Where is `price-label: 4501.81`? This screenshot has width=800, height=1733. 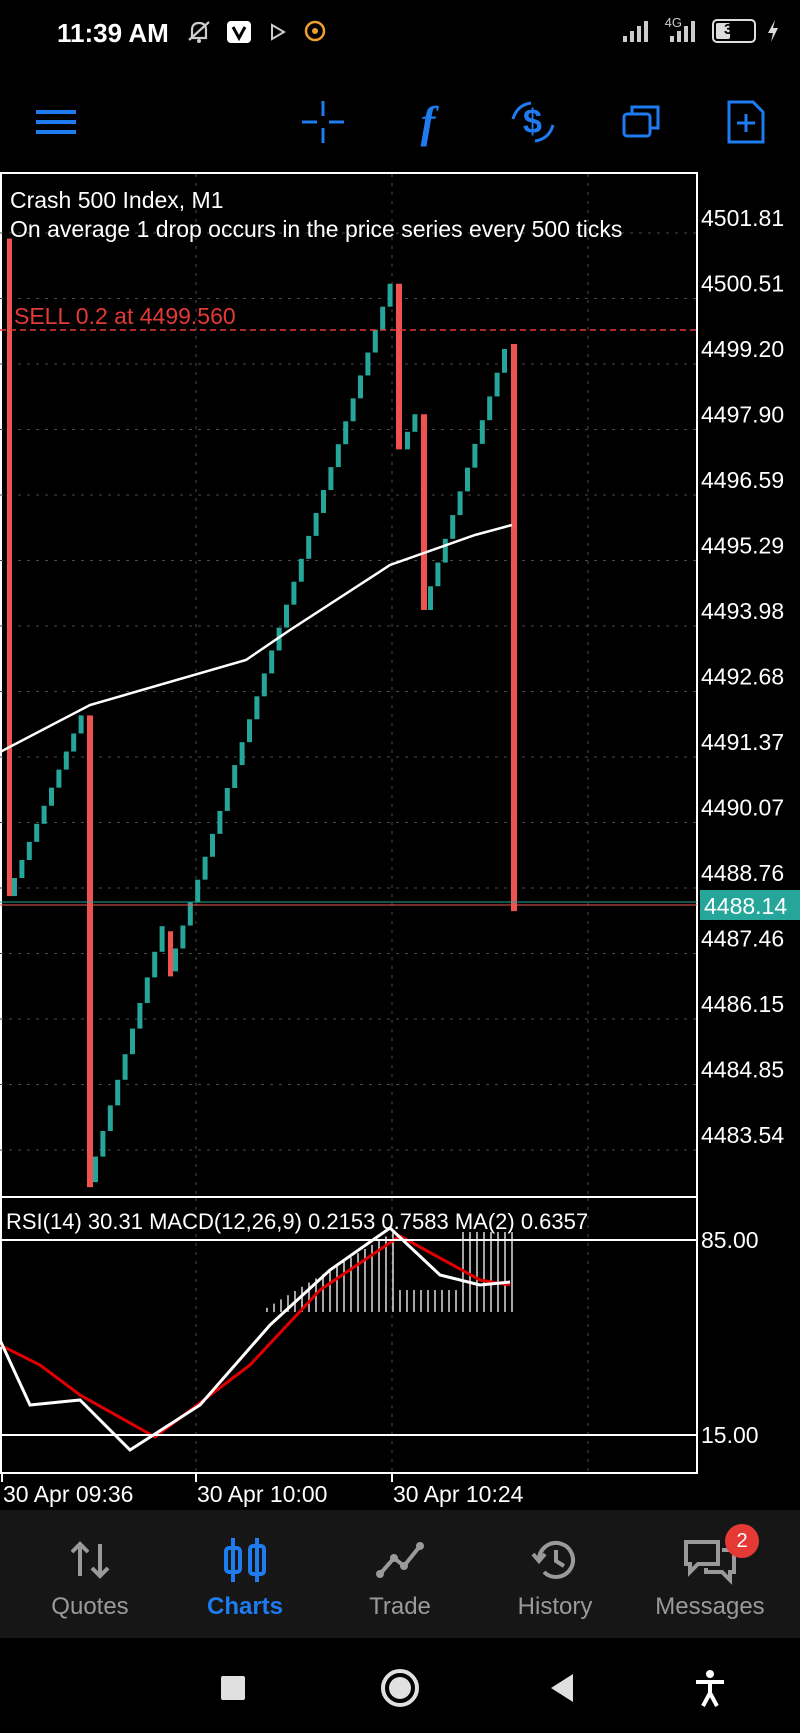
price-label: 4501.81 is located at coordinates (742, 218).